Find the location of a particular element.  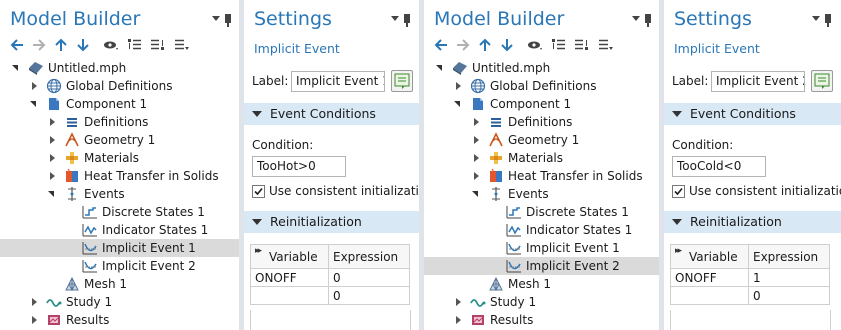

chevron-icon: ▸▸ is located at coordinates (678, 251).